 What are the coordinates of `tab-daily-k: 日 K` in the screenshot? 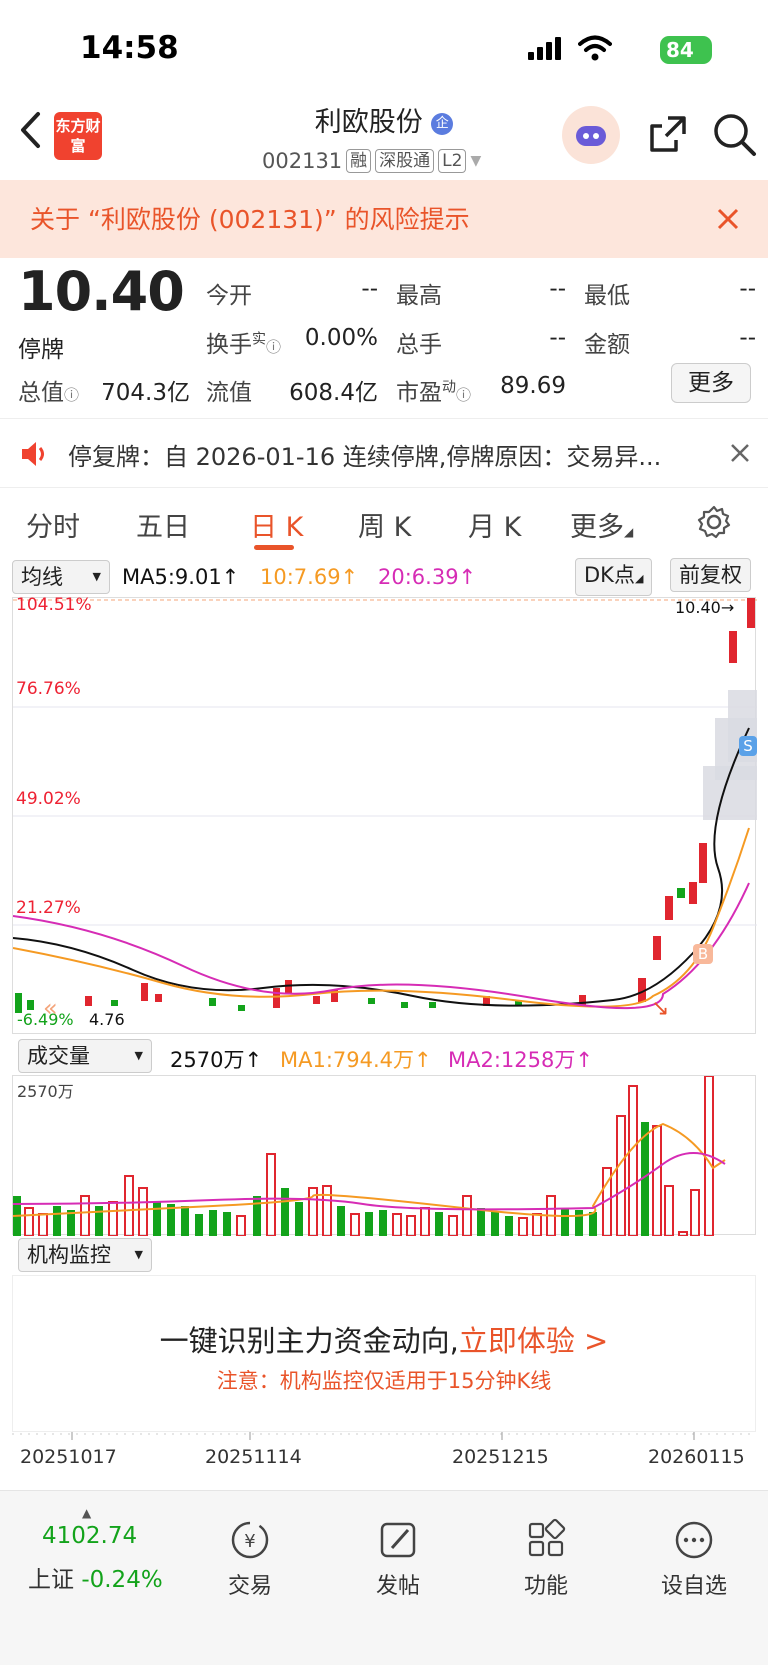 It's located at (276, 524).